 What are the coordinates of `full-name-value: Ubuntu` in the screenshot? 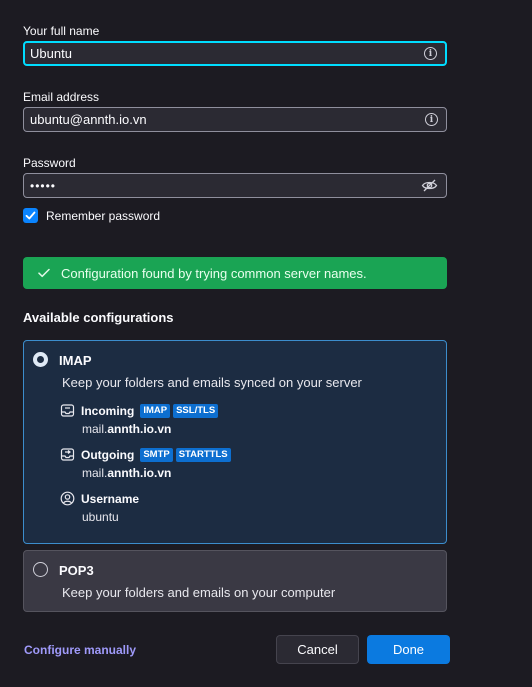 It's located at (51, 53).